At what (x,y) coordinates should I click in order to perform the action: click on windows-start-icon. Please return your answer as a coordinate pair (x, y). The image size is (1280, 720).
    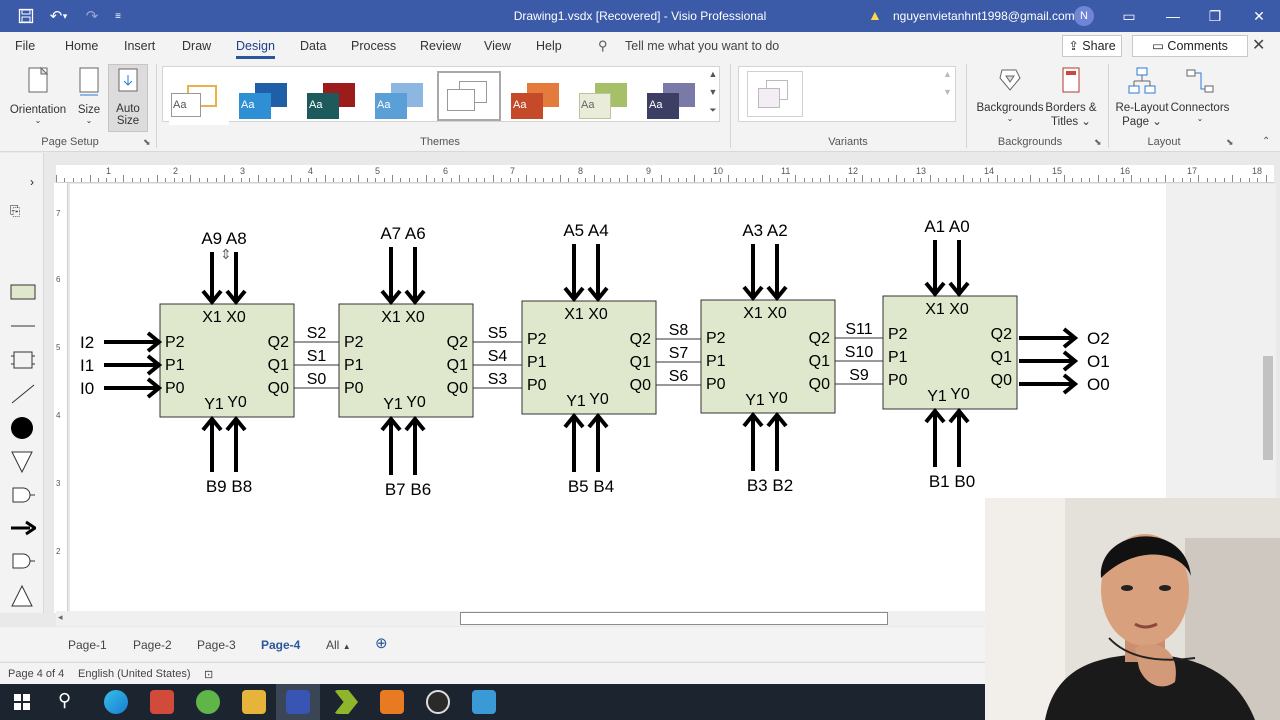
    Looking at the image, I should click on (22, 702).